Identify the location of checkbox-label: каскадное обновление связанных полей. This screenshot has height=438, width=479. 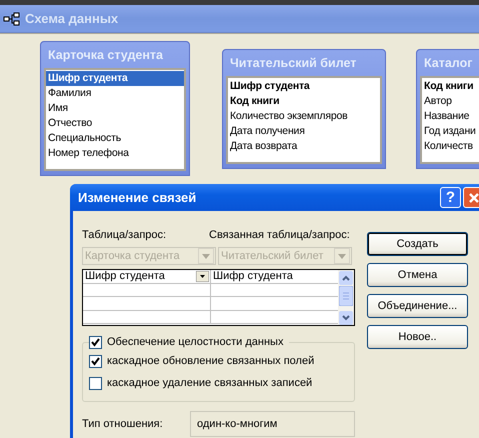
(210, 361).